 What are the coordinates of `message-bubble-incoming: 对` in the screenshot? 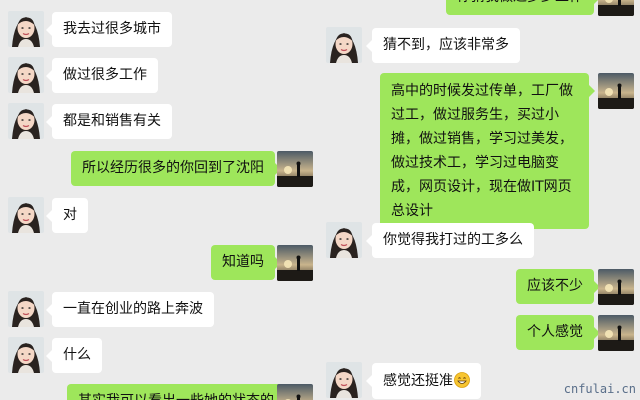 It's located at (67, 215).